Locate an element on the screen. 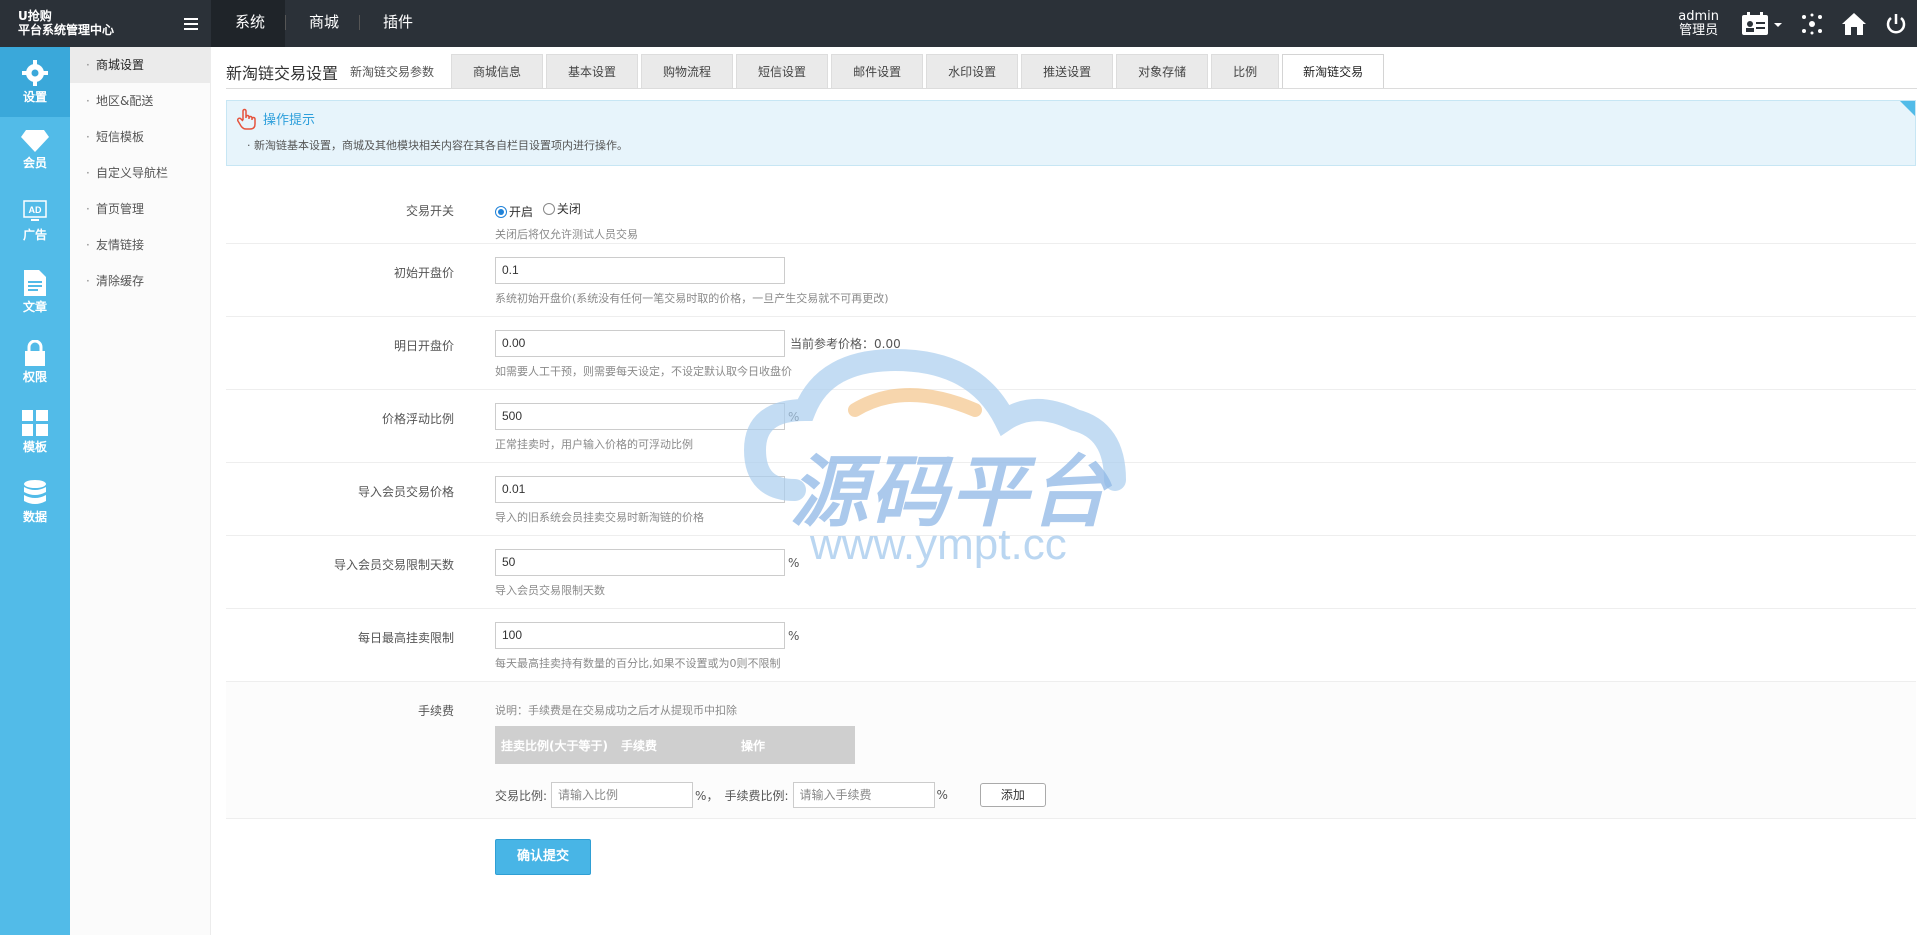  brand: U抢购 平台系统管理中心 is located at coordinates (105, 23).